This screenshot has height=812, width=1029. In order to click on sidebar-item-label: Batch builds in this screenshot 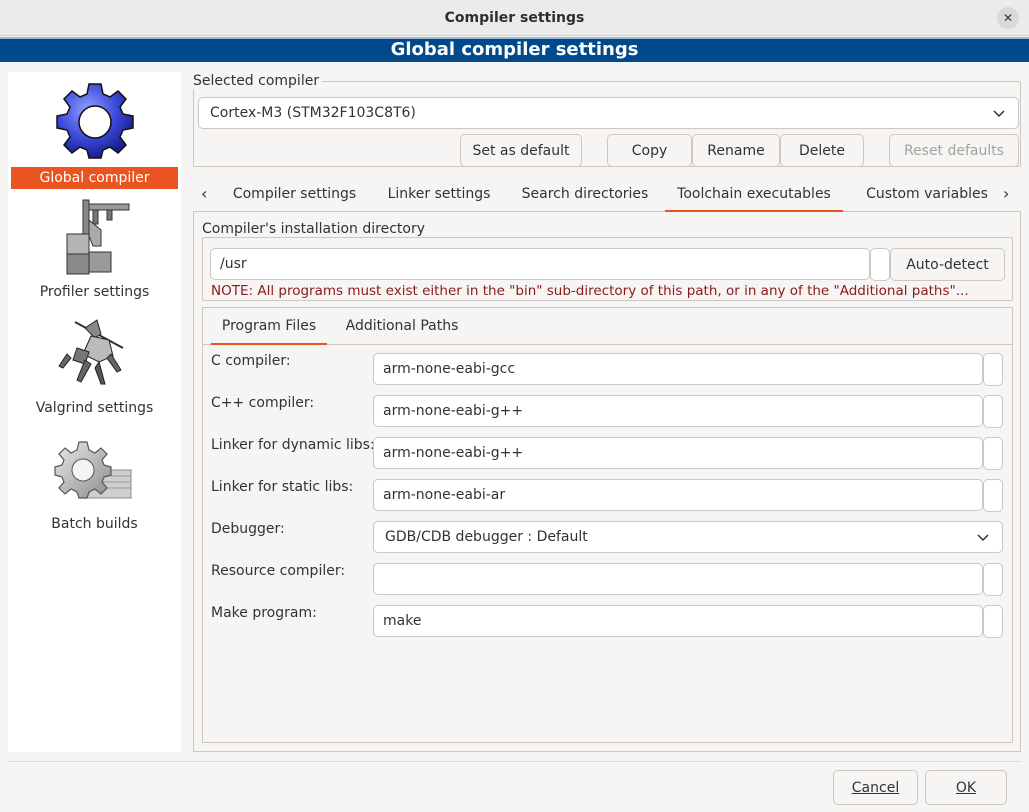, I will do `click(94, 524)`.